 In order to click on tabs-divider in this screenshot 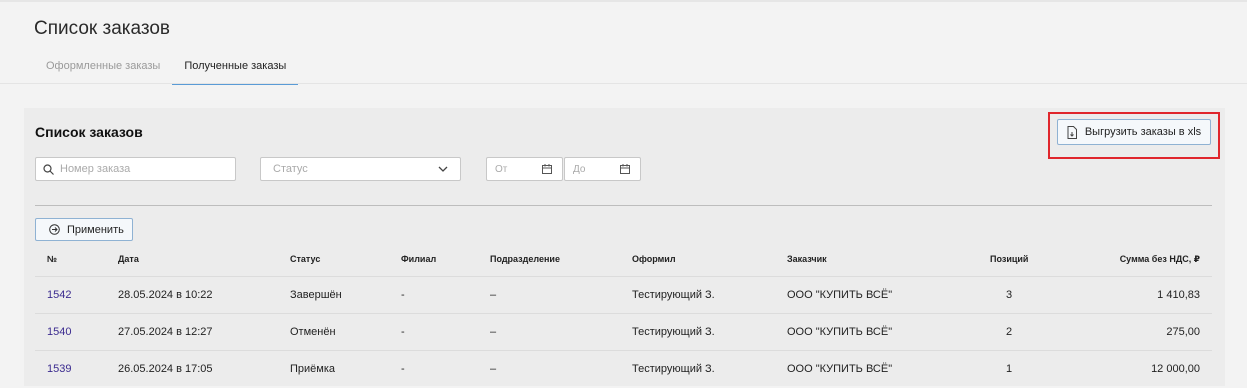, I will do `click(623, 83)`.